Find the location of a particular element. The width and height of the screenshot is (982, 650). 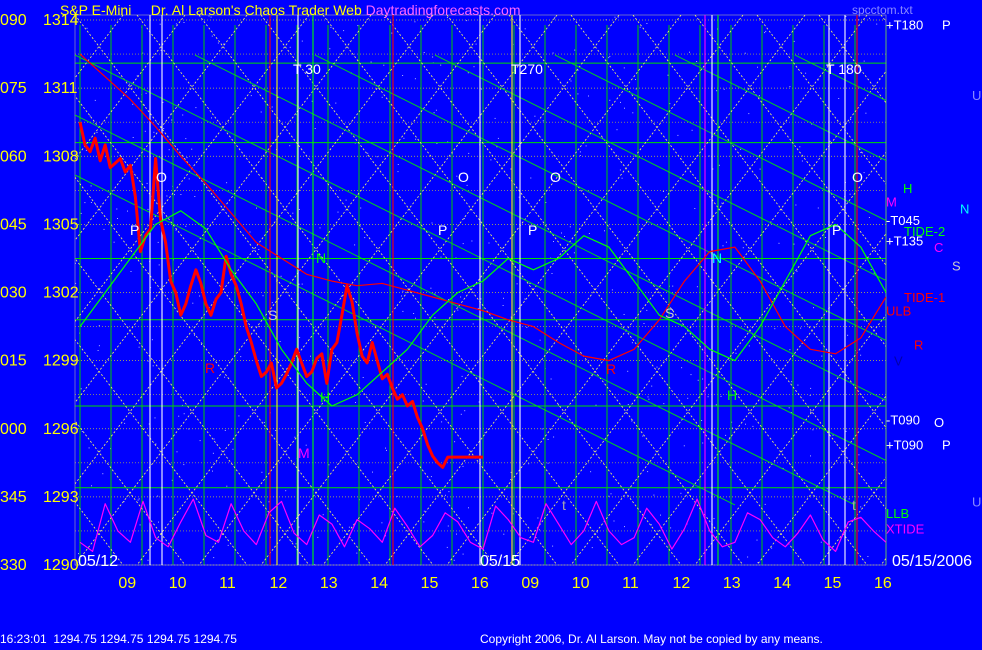

title-site: Daytradingforecasts.com is located at coordinates (443, 10).